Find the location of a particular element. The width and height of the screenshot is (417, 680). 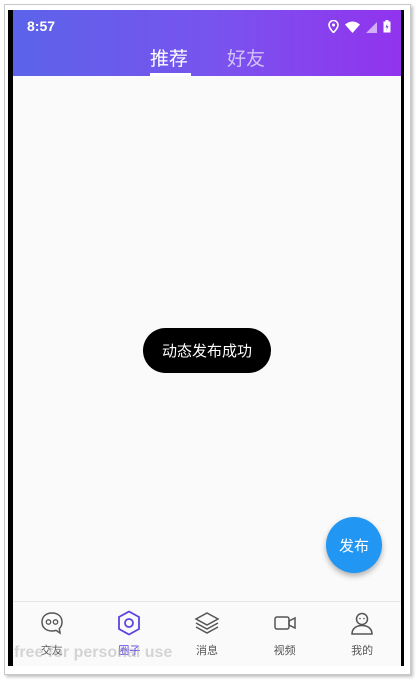

app-header: 8:57 推荐 好友 is located at coordinates (207, 43).